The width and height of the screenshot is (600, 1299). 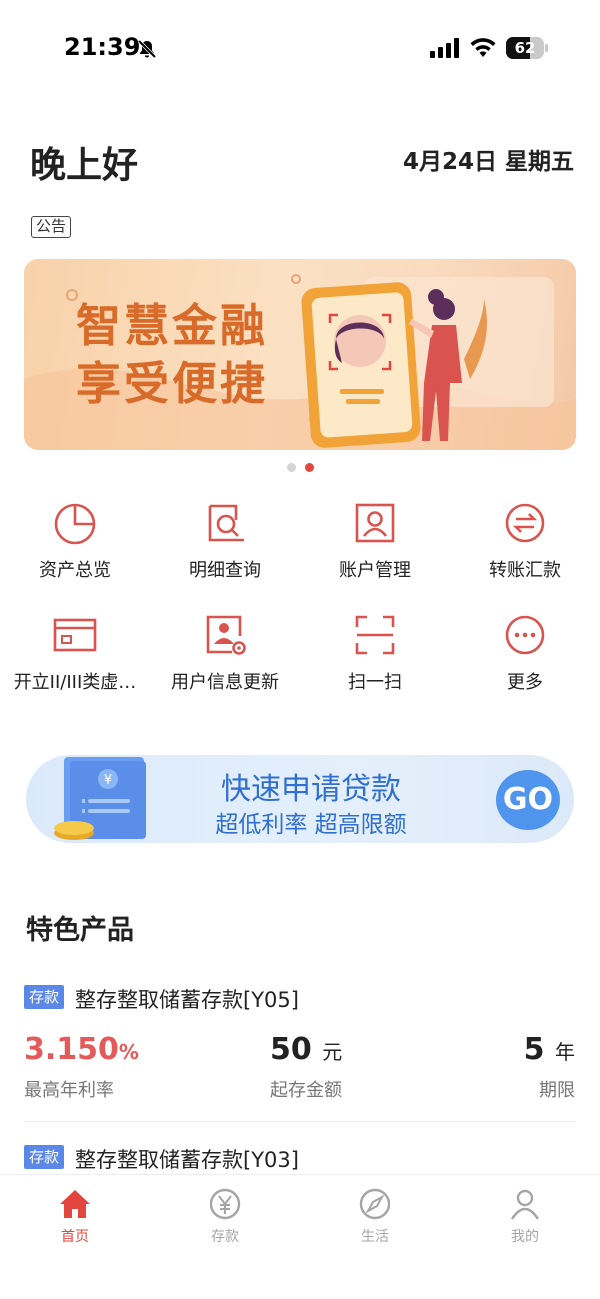 What do you see at coordinates (225, 1237) in the screenshot?
I see `tab-label: 存款` at bounding box center [225, 1237].